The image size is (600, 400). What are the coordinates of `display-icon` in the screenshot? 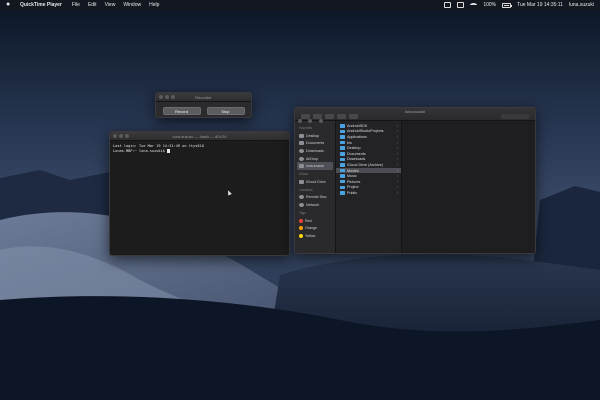 It's located at (461, 5).